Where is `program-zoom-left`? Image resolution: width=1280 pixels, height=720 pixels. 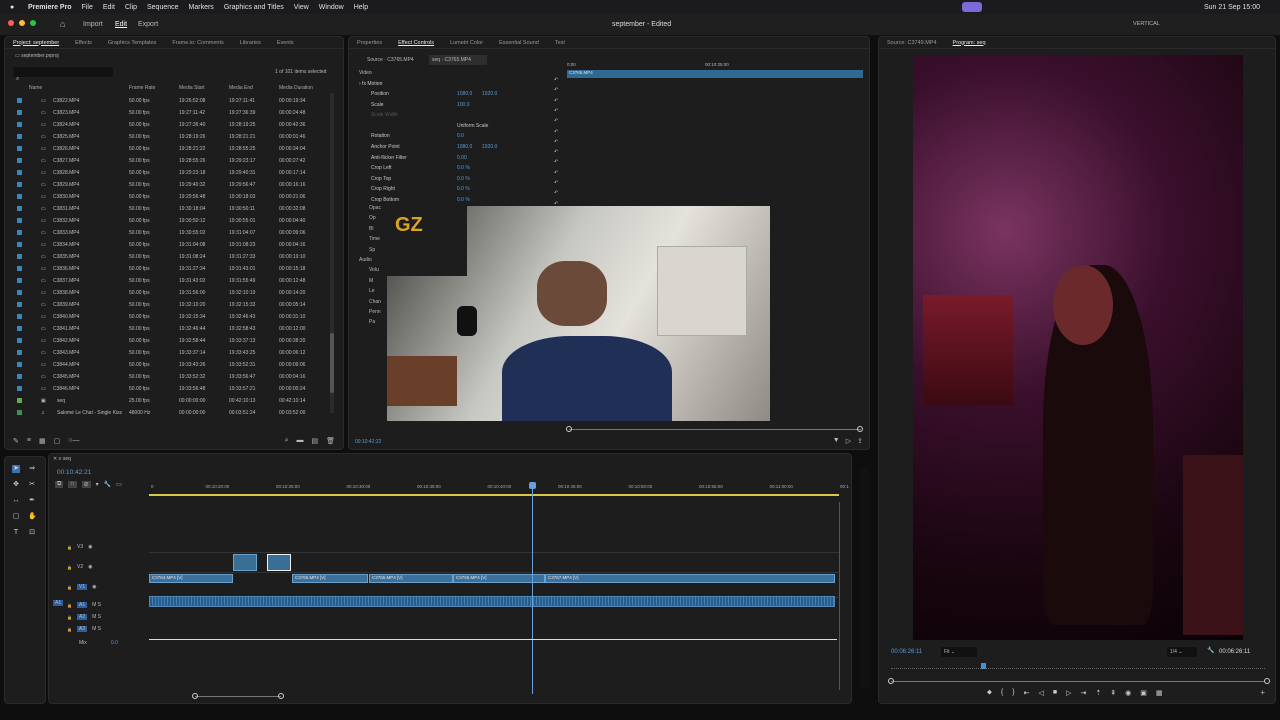
program-zoom-left is located at coordinates (891, 681).